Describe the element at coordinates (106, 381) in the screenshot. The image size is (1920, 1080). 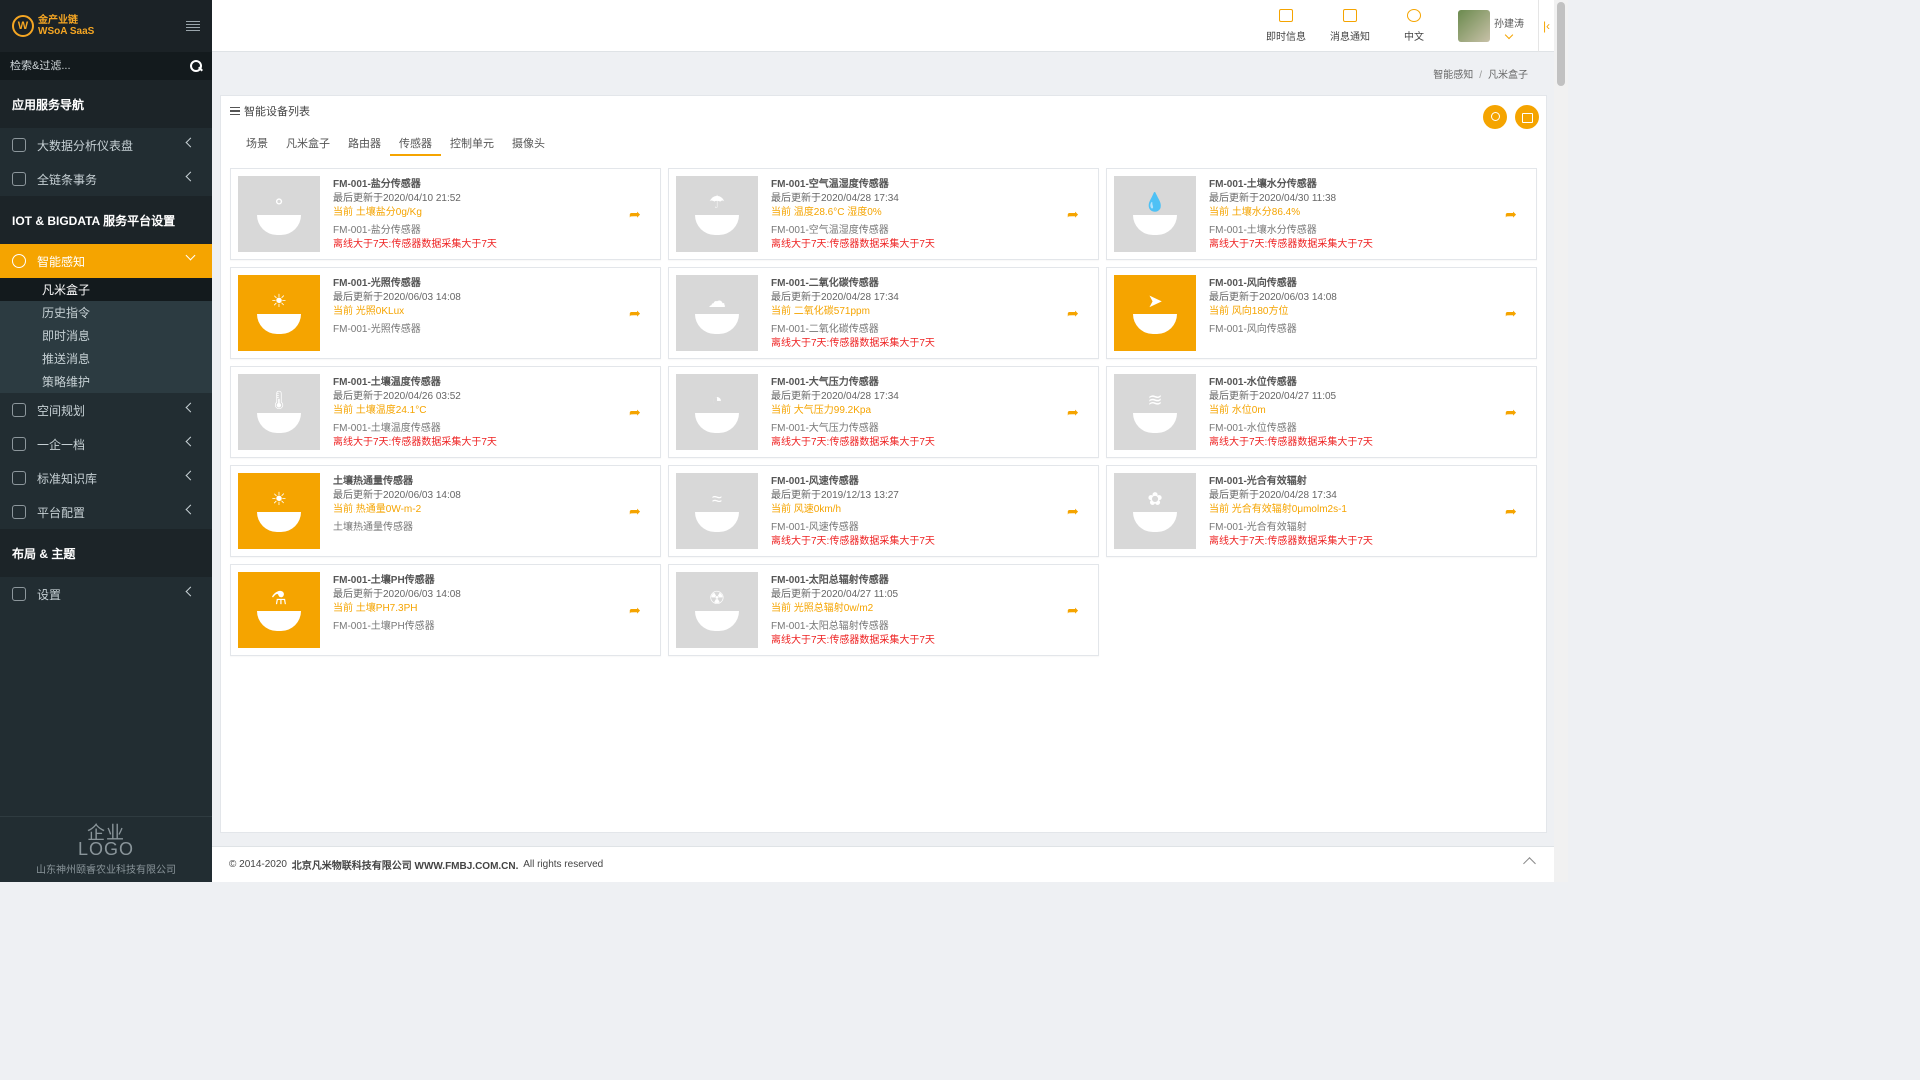
I see `sidebar-subitem-strategy: 策略维护` at that location.